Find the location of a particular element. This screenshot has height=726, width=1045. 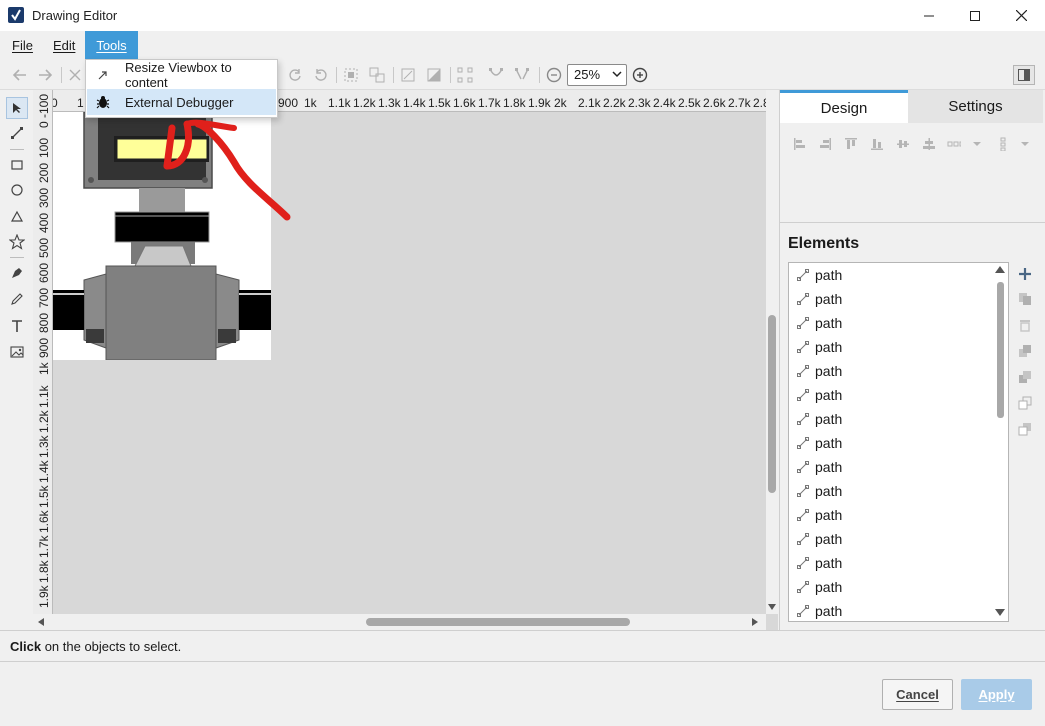

ungroup-icon is located at coordinates (377, 75).